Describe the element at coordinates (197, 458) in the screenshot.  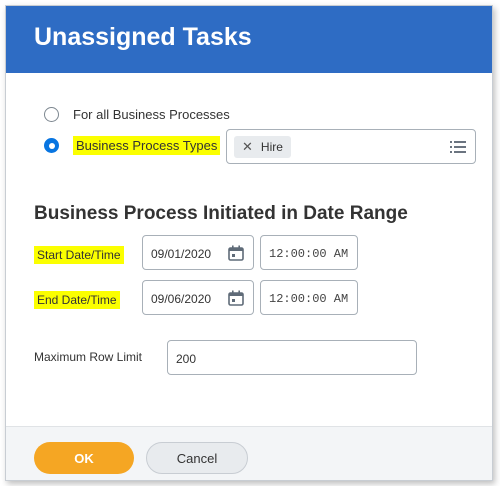
I see `cancel-button: Cancel` at that location.